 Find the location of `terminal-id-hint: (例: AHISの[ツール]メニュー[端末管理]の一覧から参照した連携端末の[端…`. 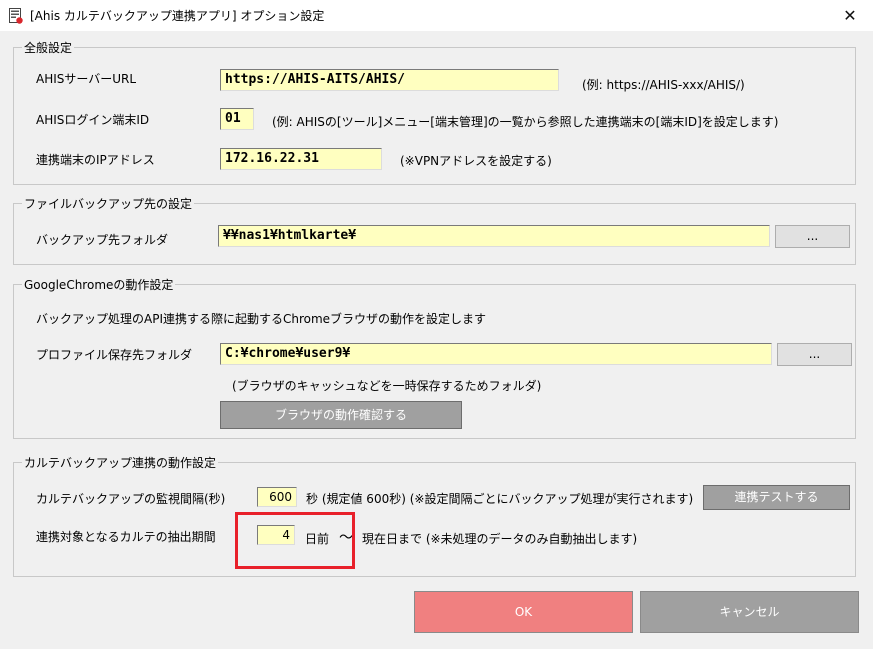

terminal-id-hint: (例: AHISの[ツール]メニュー[端末管理]の一覧から参照した連携端末の[端… is located at coordinates (525, 122).